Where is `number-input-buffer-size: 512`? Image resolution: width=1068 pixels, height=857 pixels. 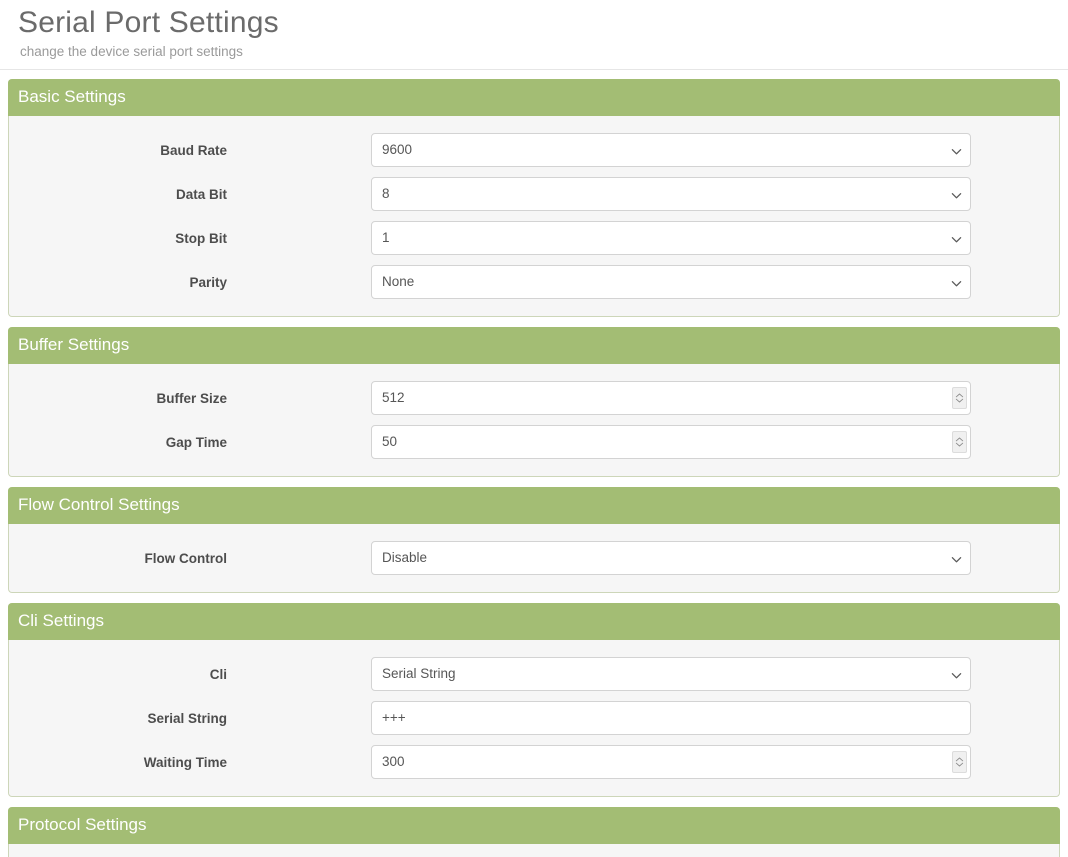 number-input-buffer-size: 512 is located at coordinates (671, 398).